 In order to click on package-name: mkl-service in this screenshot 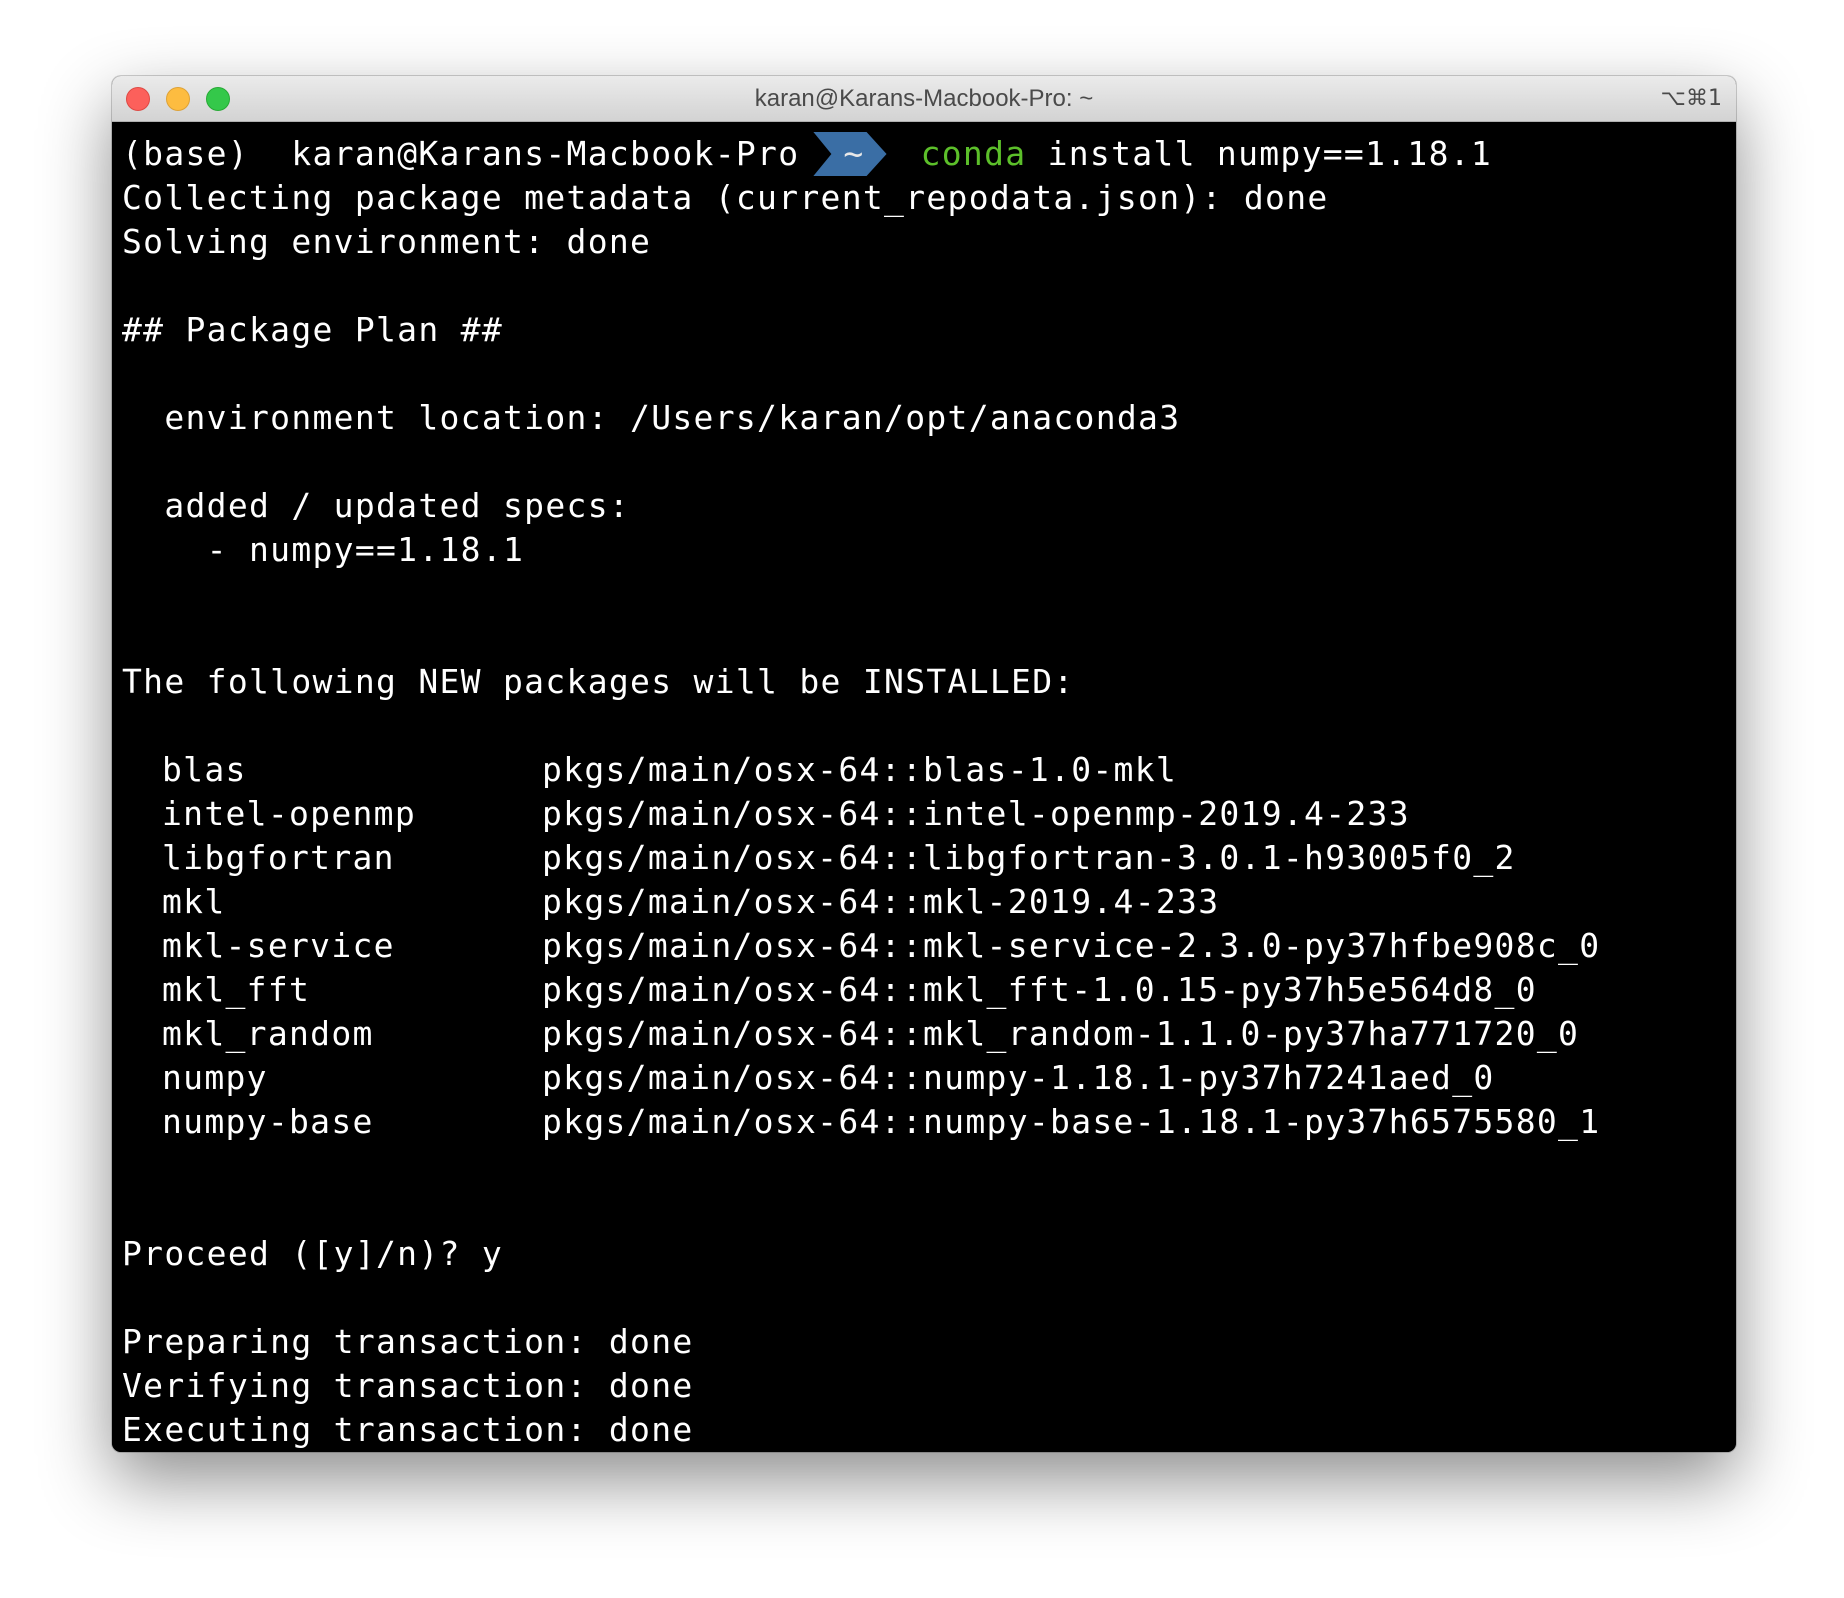, I will do `click(278, 945)`.